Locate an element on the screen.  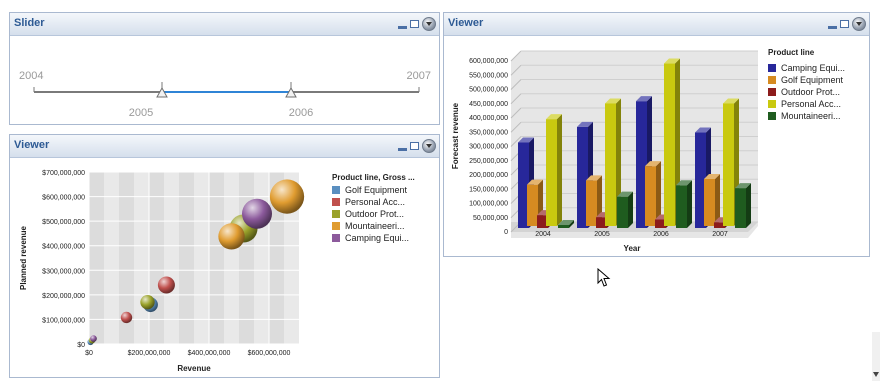
scatter-x-tick-label: $400,000,000 is located at coordinates (209, 353).